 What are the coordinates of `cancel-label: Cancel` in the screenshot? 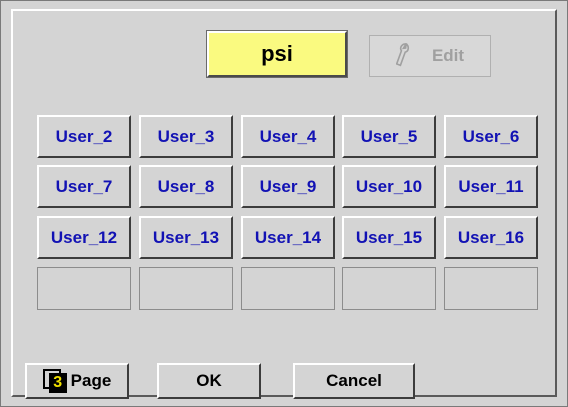 It's located at (354, 380).